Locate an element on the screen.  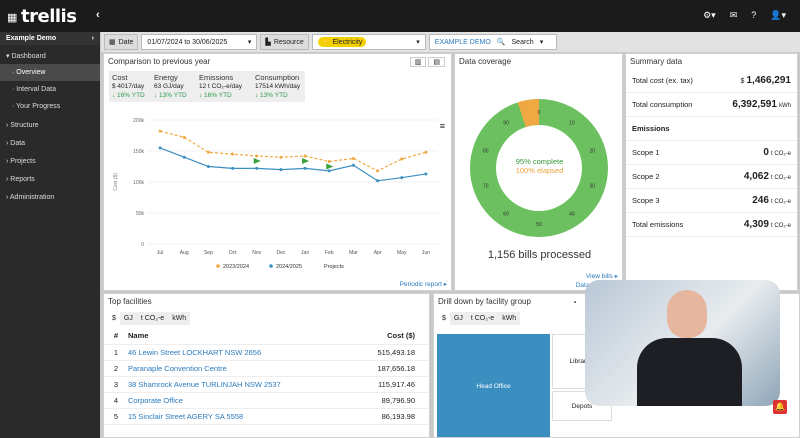
date-range-select: 01/07/2024 to 30/06/2025 ▾ is located at coordinates (199, 42).